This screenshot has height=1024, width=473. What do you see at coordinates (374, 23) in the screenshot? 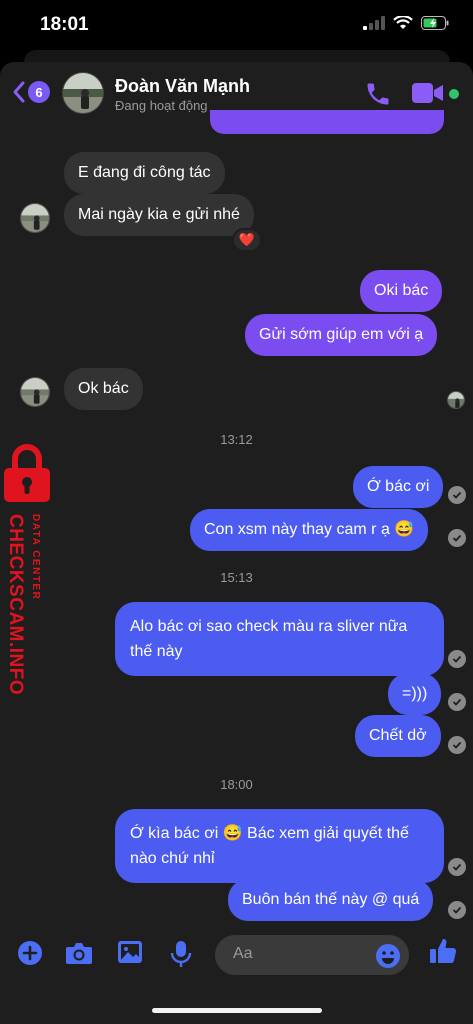
I see `signal-icon` at bounding box center [374, 23].